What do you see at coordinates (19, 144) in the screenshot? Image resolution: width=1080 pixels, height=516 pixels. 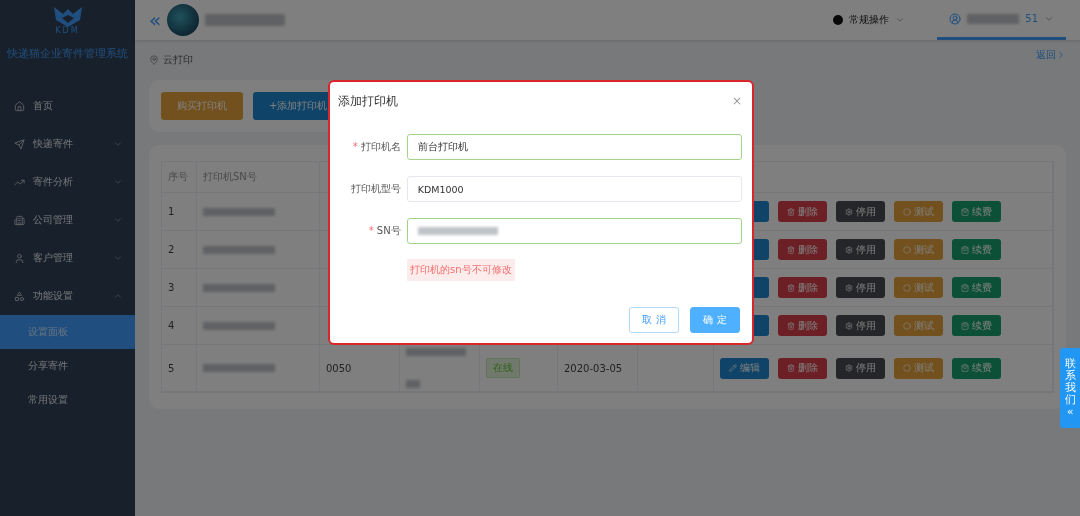 I see `send-icon` at bounding box center [19, 144].